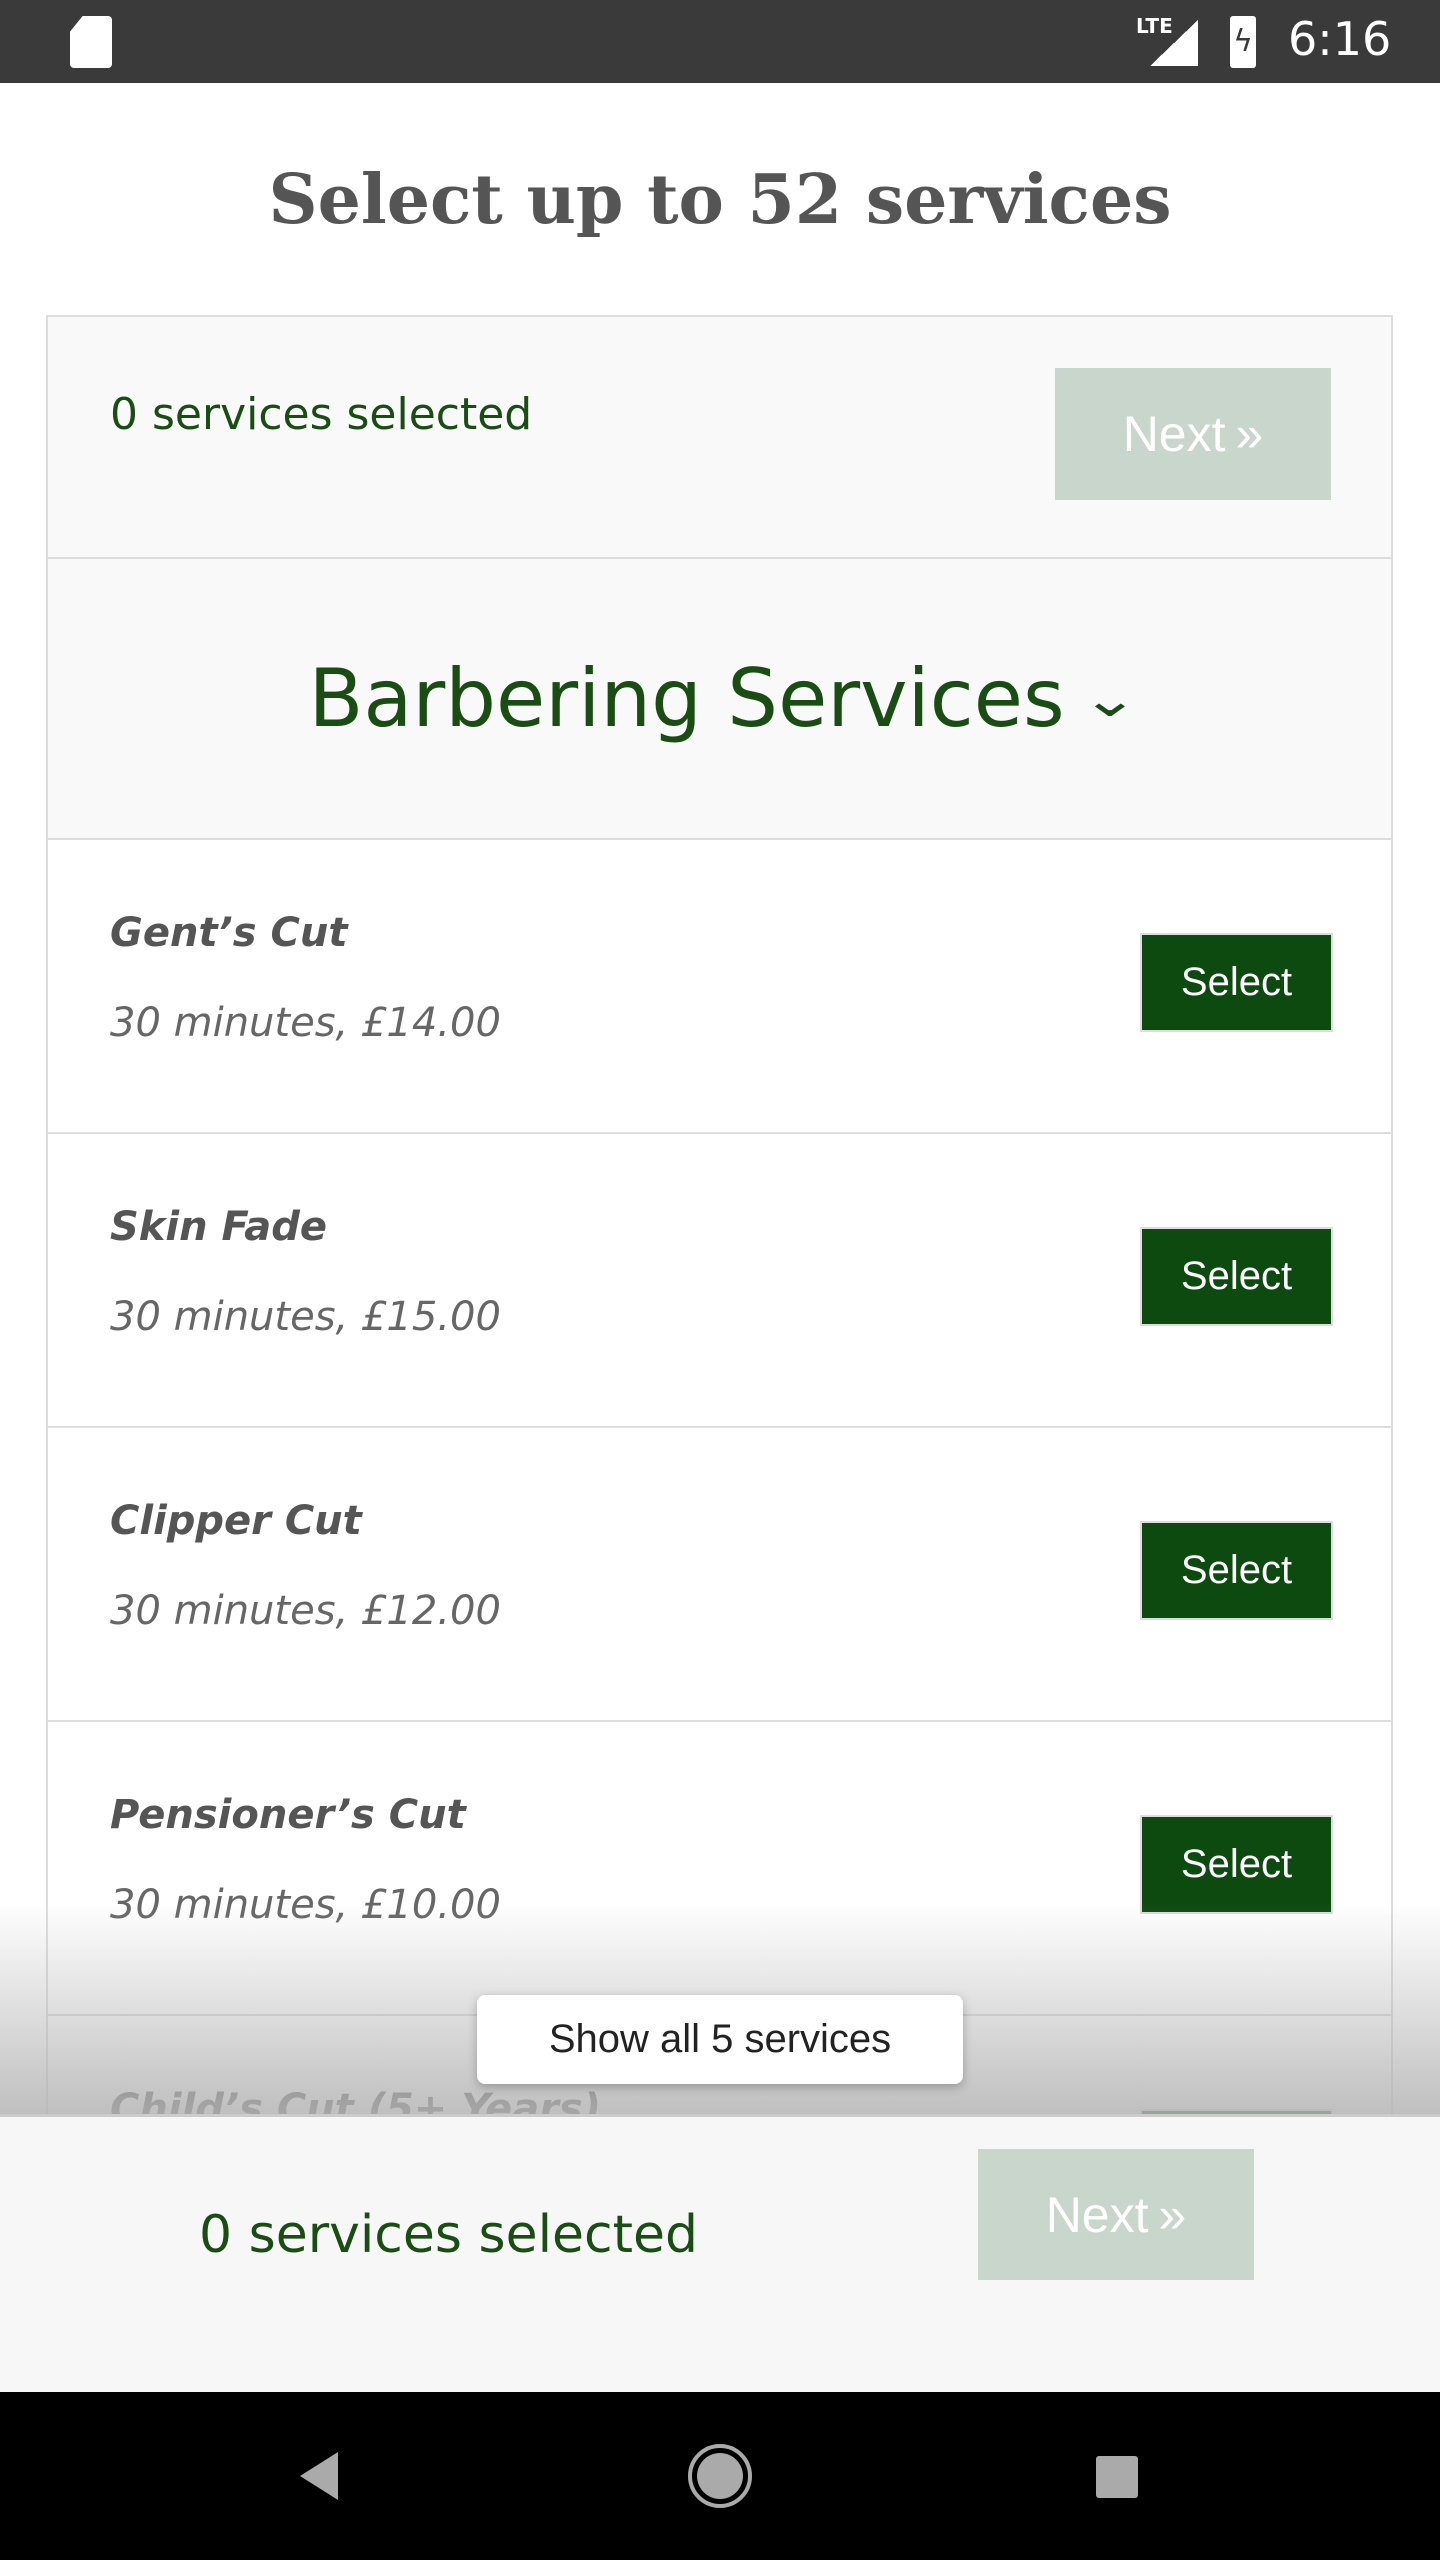 This screenshot has width=1440, height=2560. What do you see at coordinates (1174, 43) in the screenshot?
I see `signal-icon` at bounding box center [1174, 43].